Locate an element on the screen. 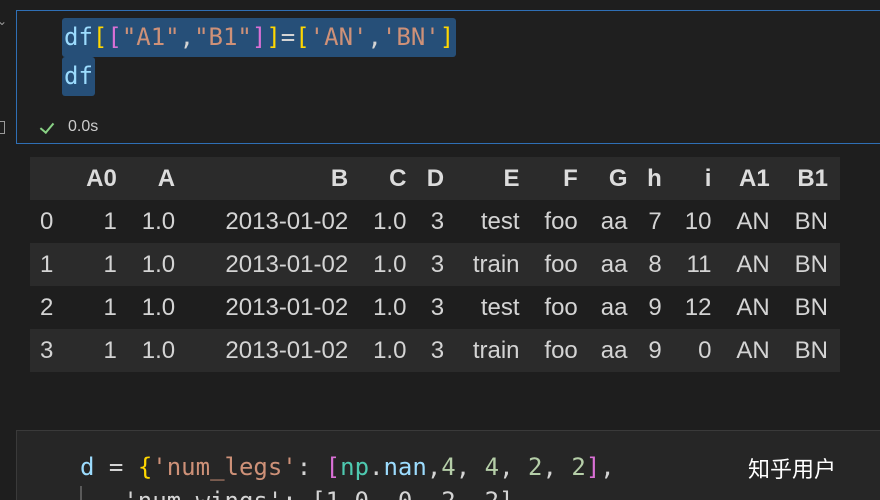  column-header: A0 is located at coordinates (101, 178).